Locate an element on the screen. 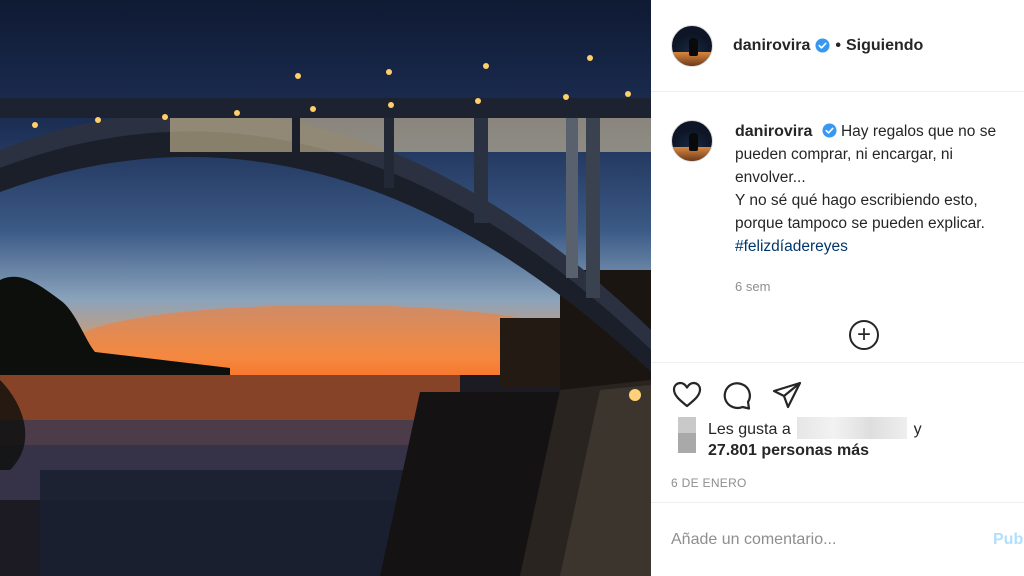  paper-plane-icon is located at coordinates (787, 395).